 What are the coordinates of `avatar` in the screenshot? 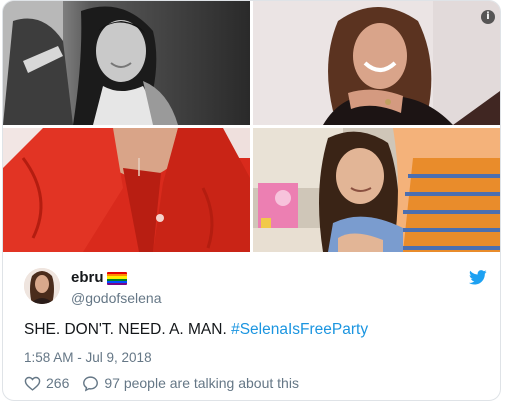 It's located at (42, 286).